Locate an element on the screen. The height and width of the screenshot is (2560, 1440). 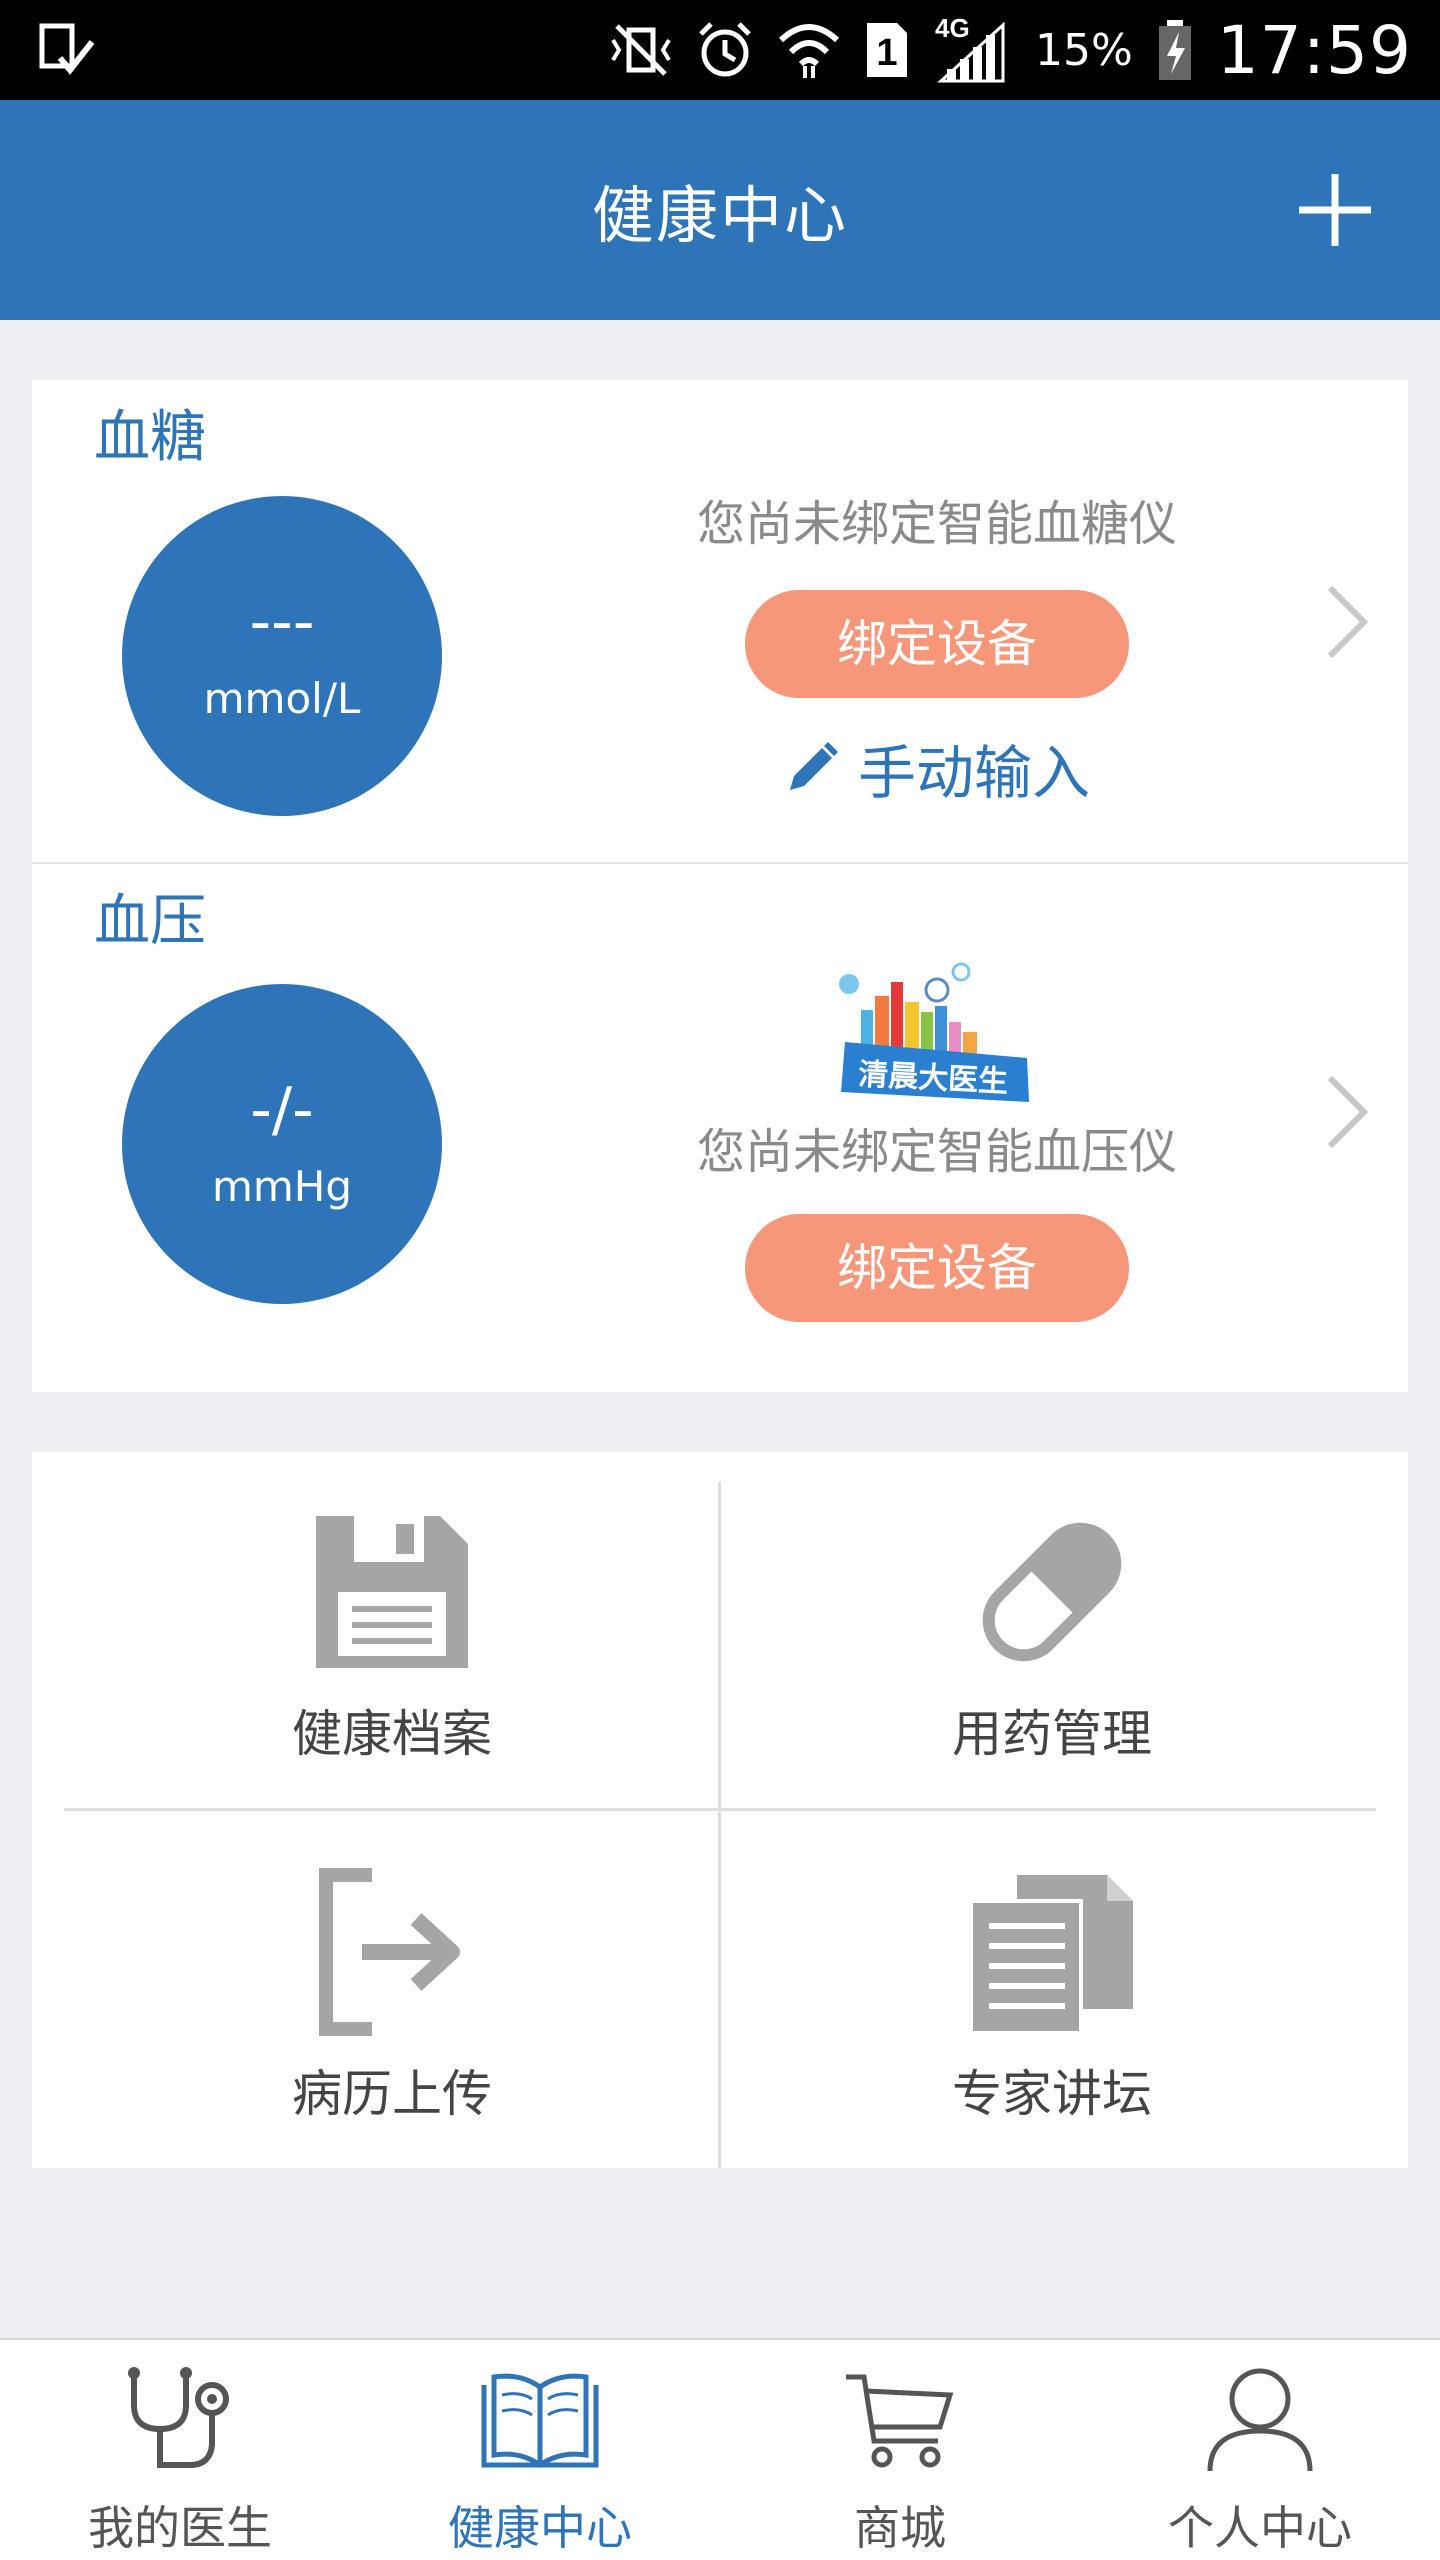
nav-health-center: 健康中心 is located at coordinates (540, 2450).